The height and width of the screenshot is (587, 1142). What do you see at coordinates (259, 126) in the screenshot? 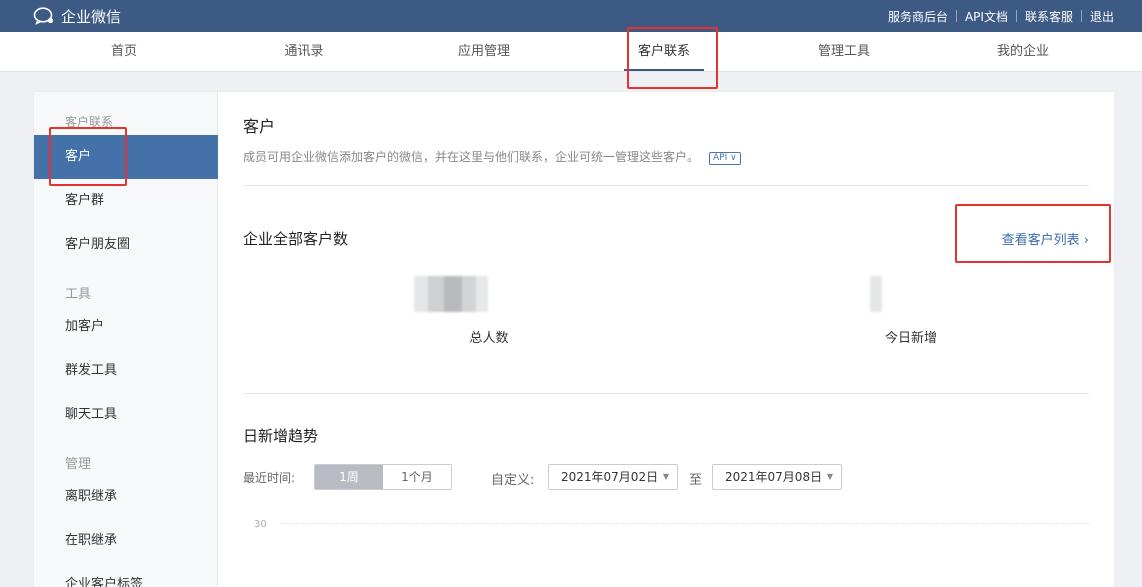
I see `page-title: 客户` at bounding box center [259, 126].